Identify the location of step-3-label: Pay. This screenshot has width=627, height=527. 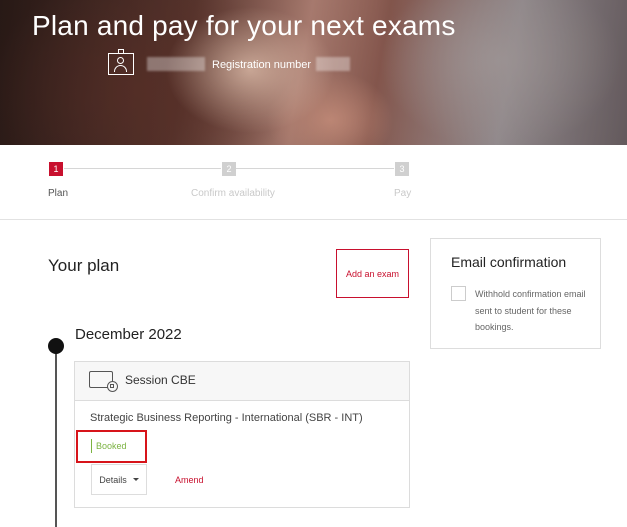
(403, 193).